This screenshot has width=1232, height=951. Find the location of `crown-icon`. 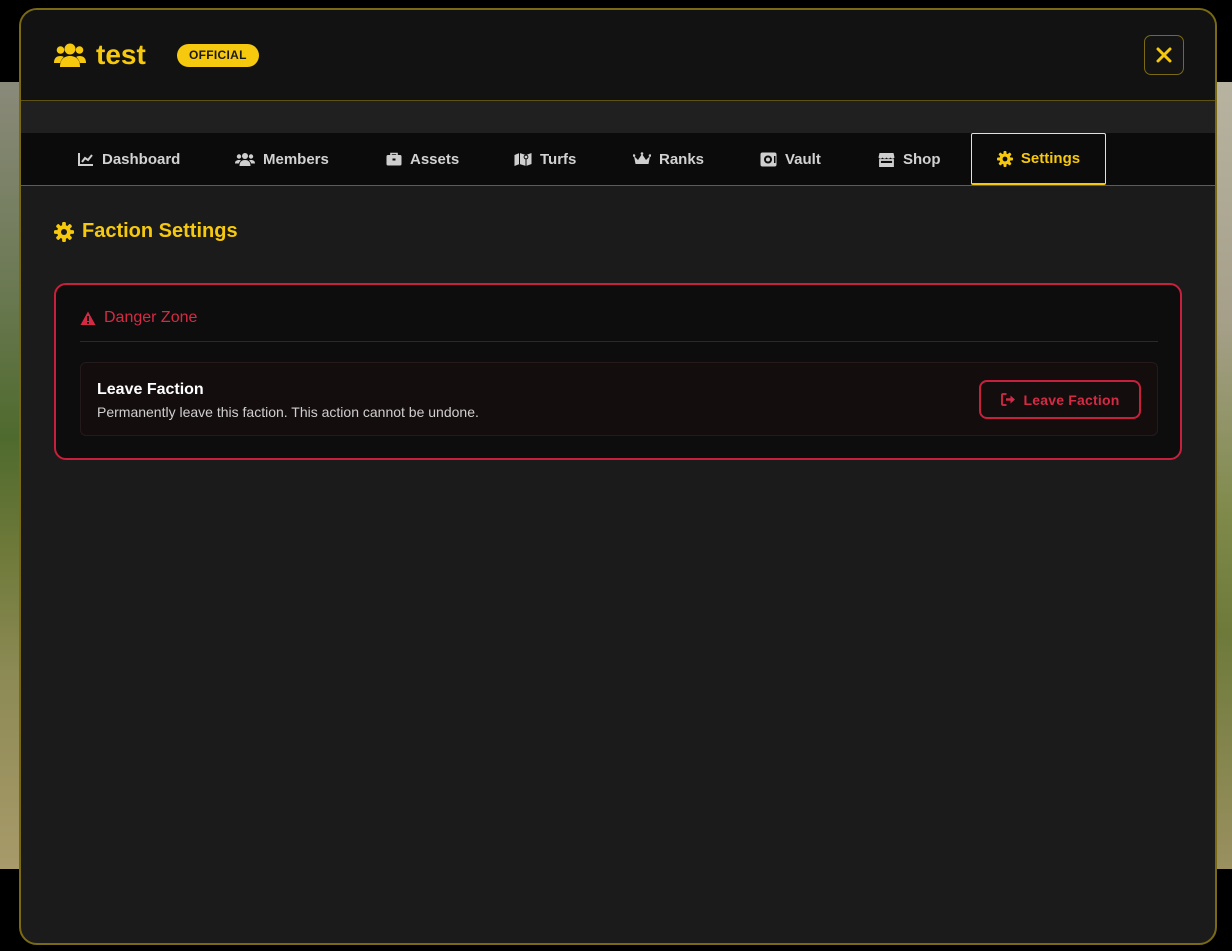

crown-icon is located at coordinates (642, 158).